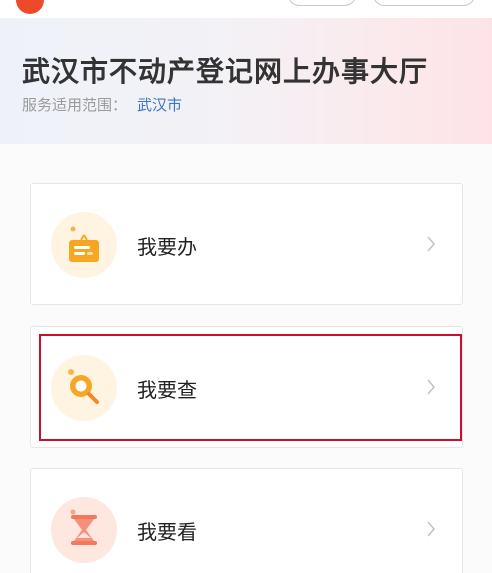 The height and width of the screenshot is (573, 492). I want to click on service-scope: 服务适用范围： 武汉市, so click(102, 104).